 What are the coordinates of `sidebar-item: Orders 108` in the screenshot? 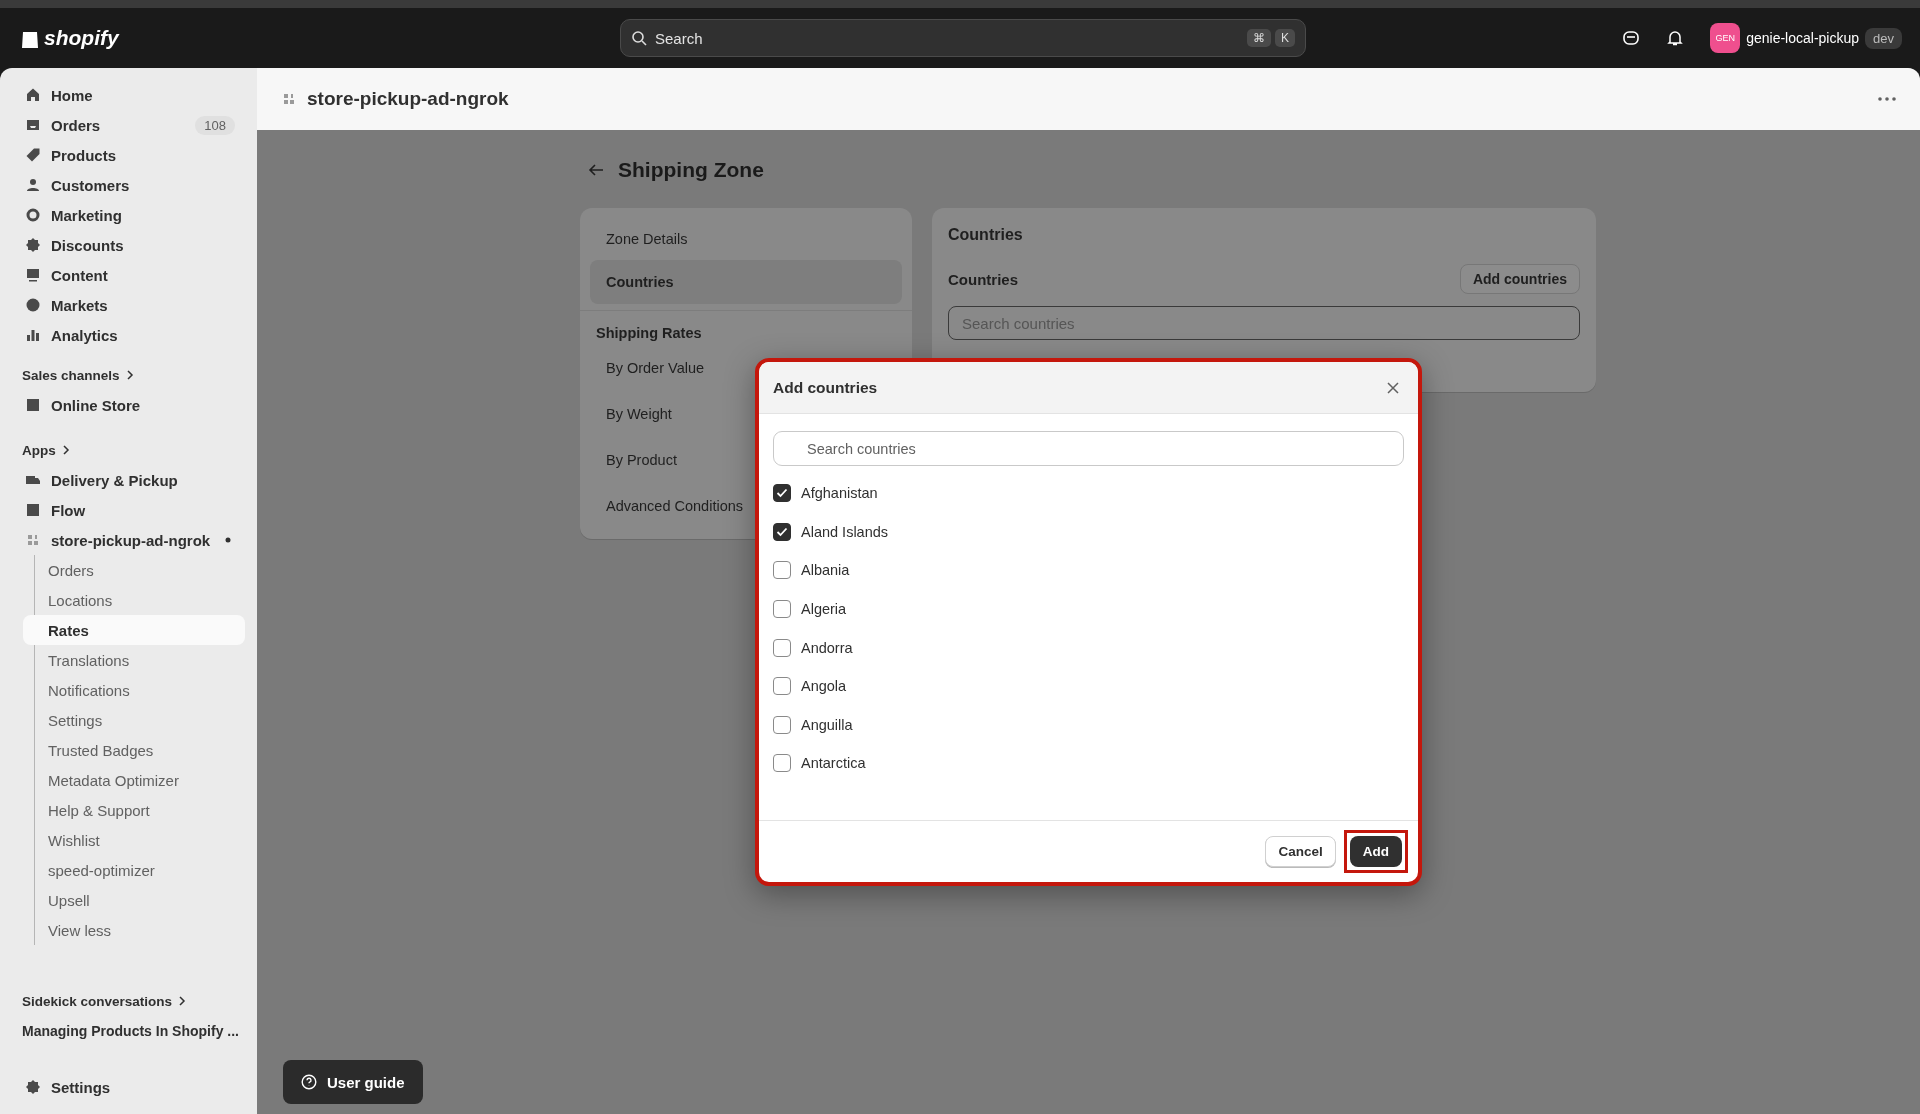 It's located at (128, 125).